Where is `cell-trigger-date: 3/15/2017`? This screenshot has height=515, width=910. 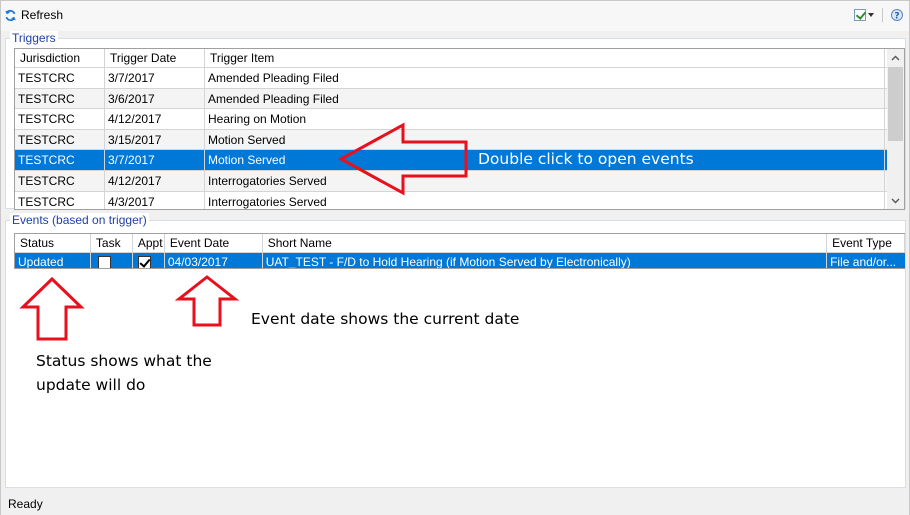 cell-trigger-date: 3/15/2017 is located at coordinates (155, 139).